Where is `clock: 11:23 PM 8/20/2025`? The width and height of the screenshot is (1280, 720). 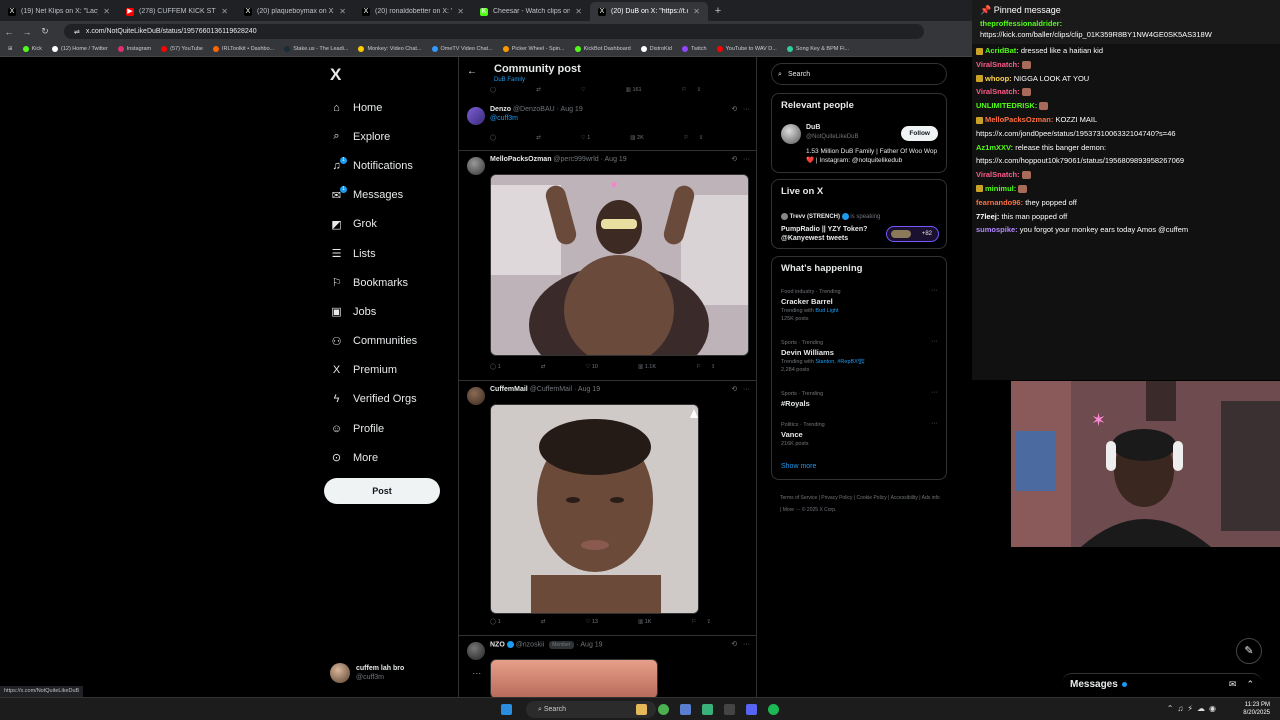
clock: 11:23 PM 8/20/2025 is located at coordinates (1256, 709).